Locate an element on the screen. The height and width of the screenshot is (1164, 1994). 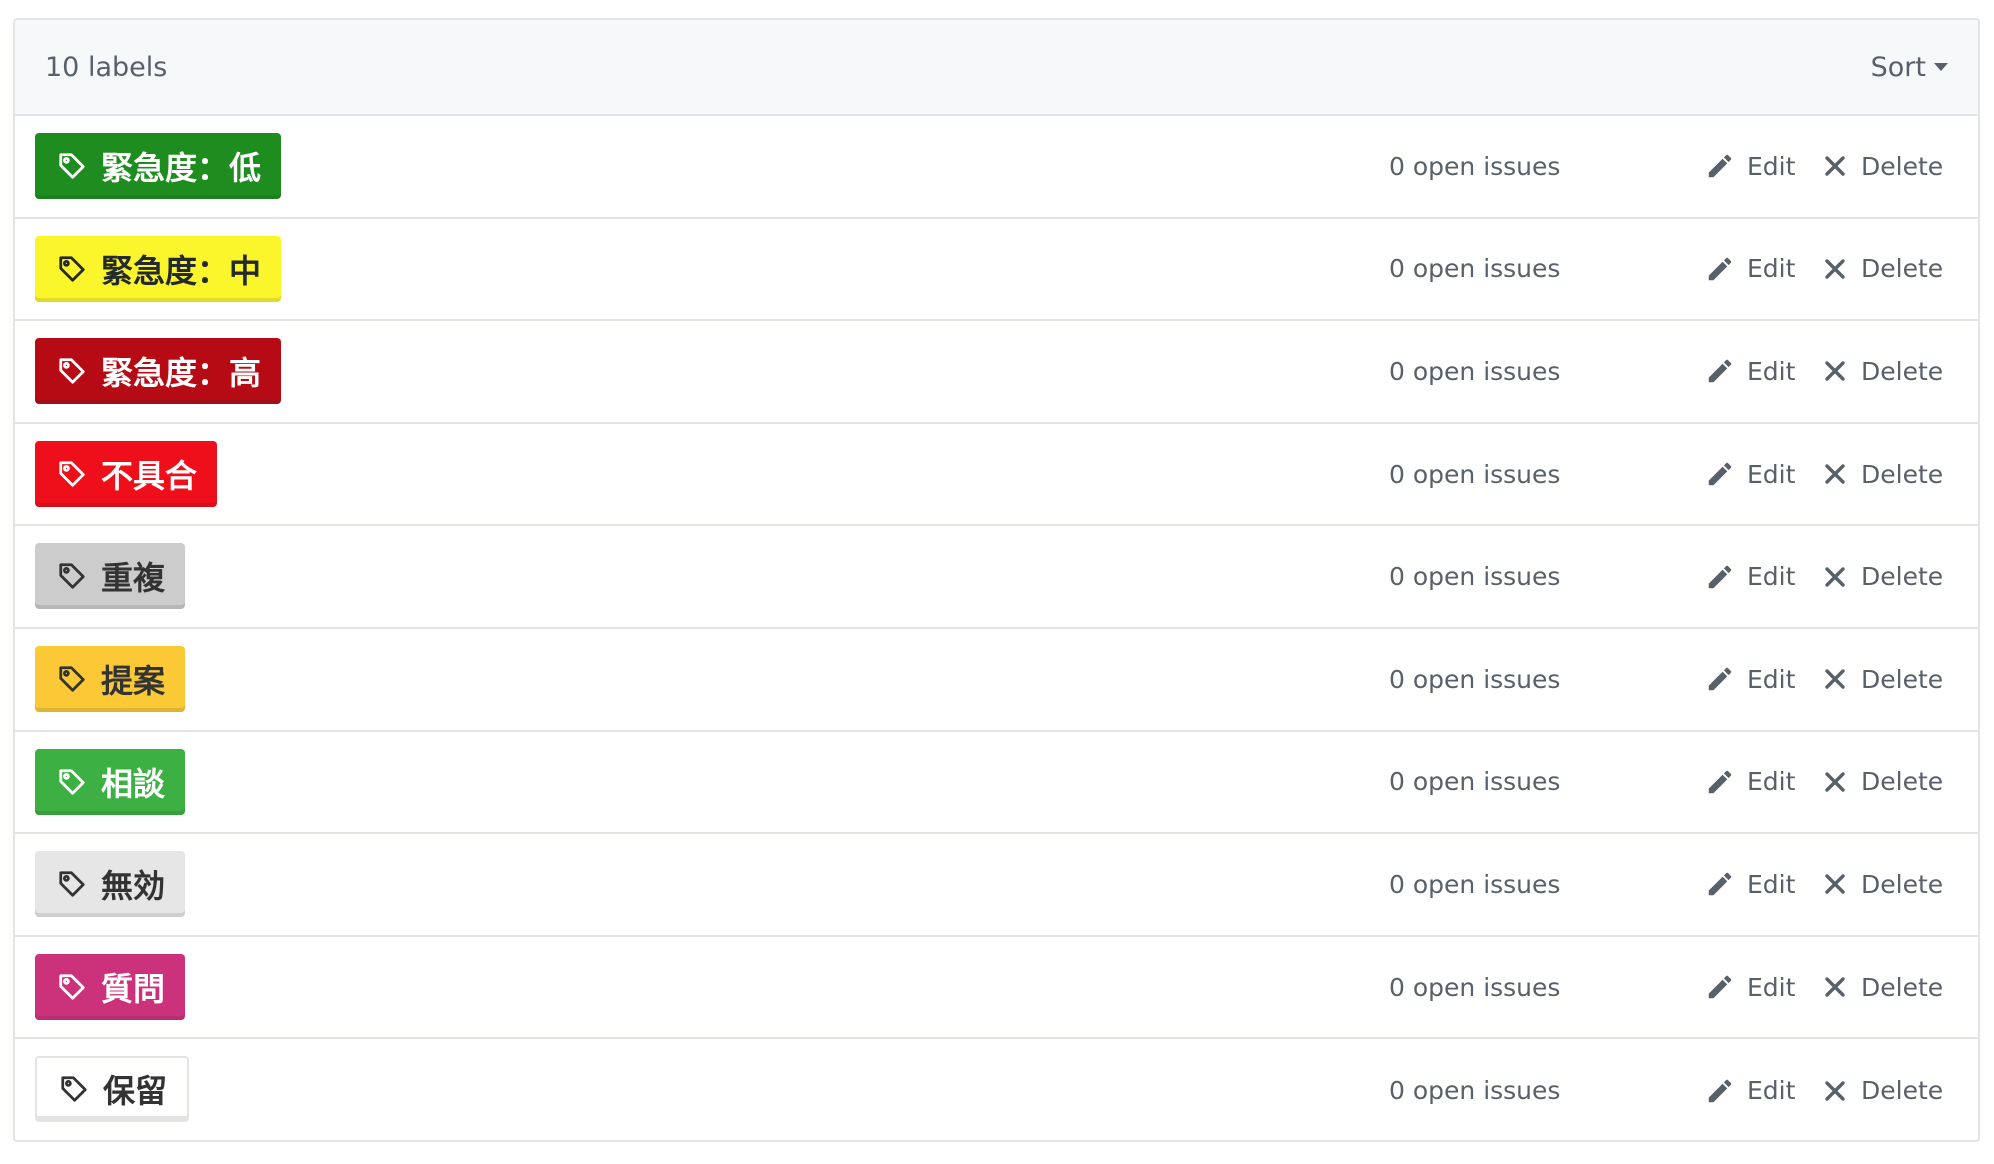
label-badge: 緊急度：低 is located at coordinates (158, 166).